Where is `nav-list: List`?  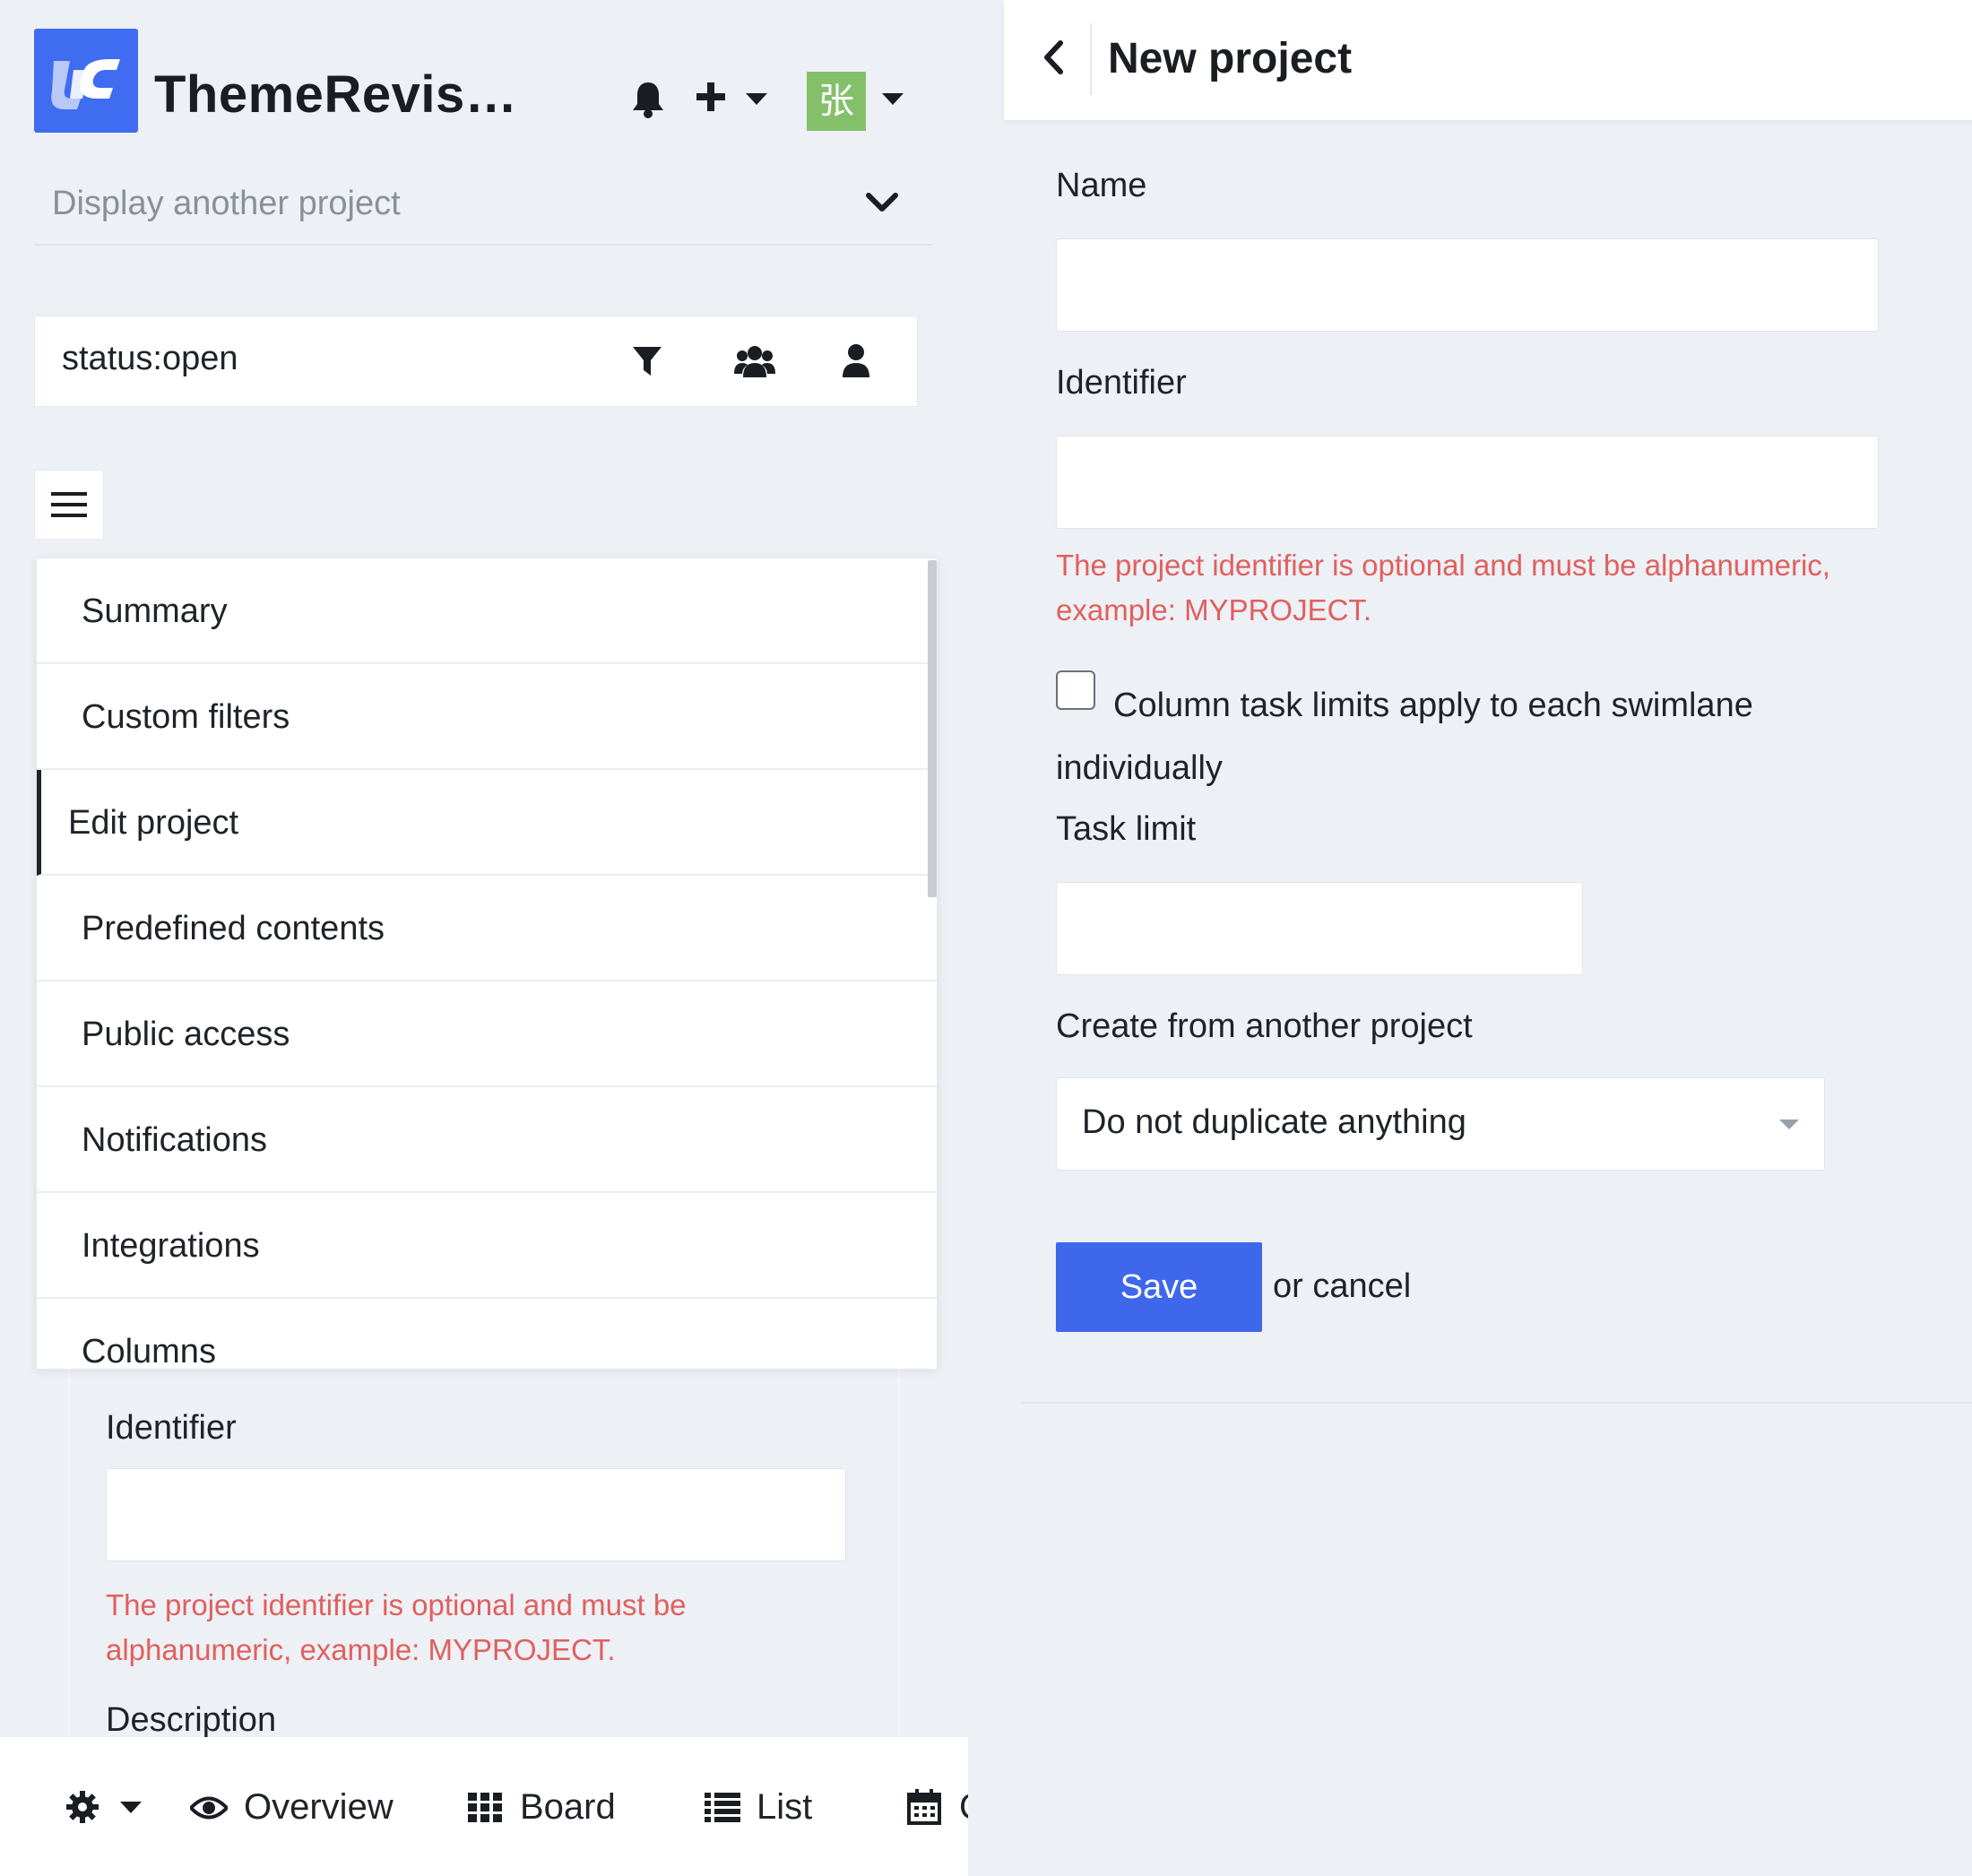 nav-list: List is located at coordinates (784, 1807).